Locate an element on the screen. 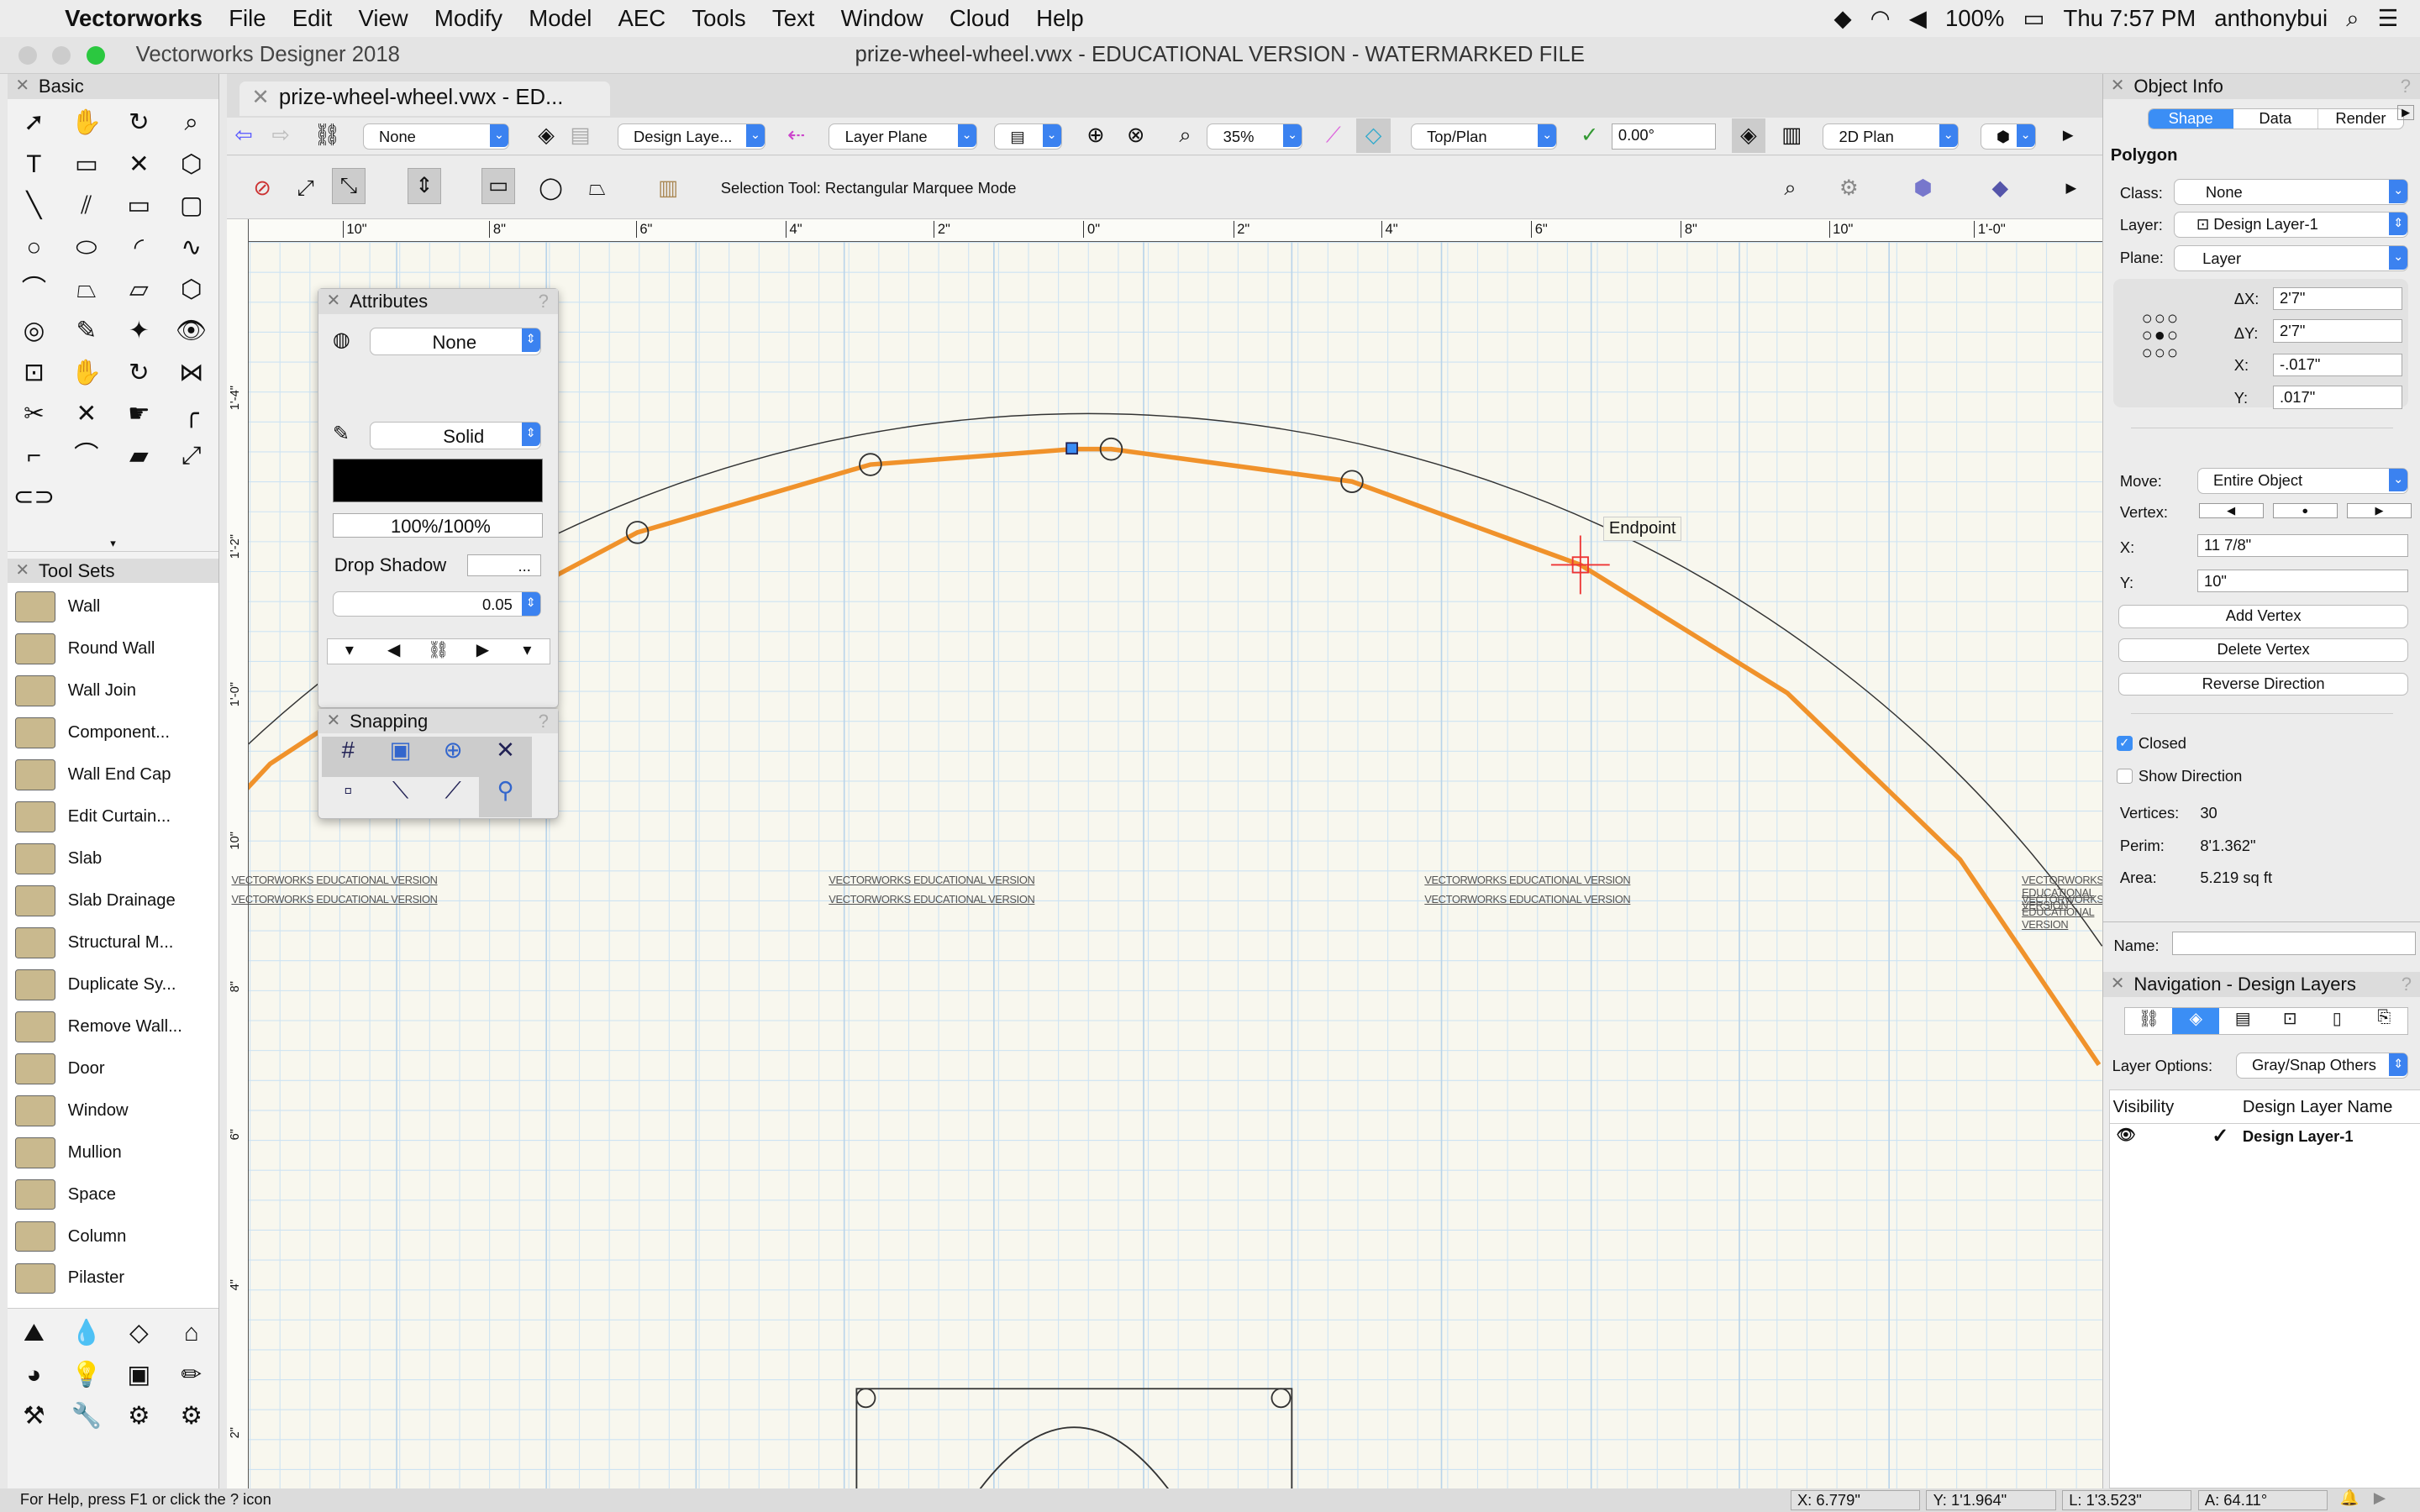  layers-icon: ◈ is located at coordinates (546, 135).